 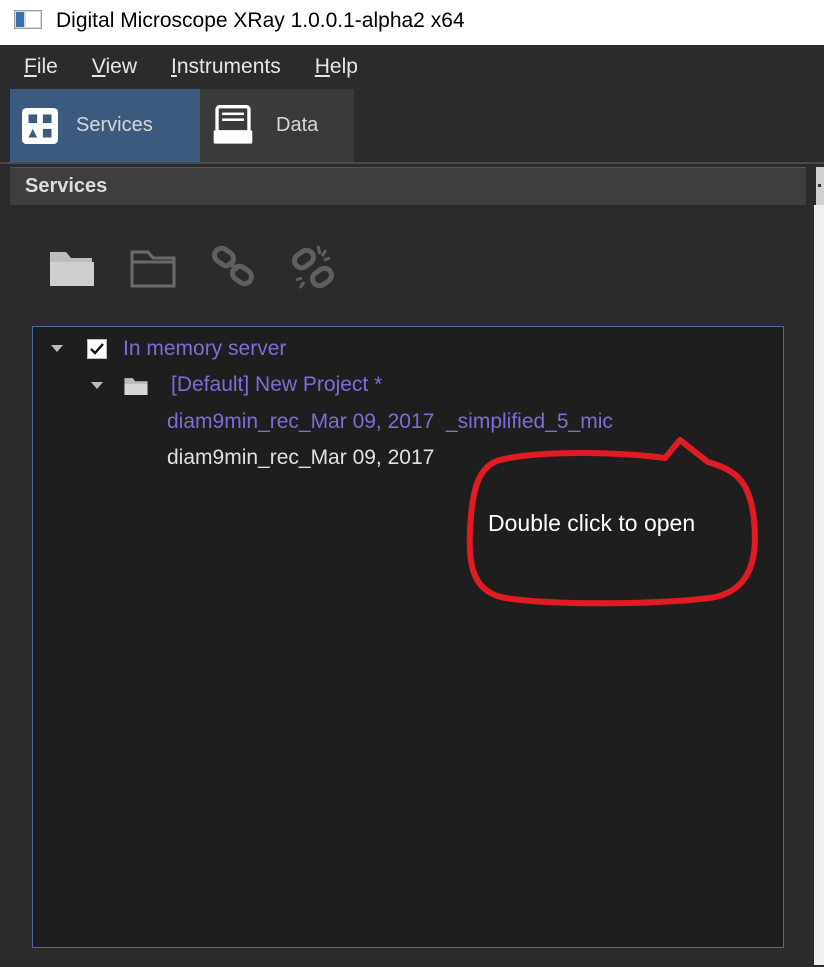 I want to click on panel-title: Services, so click(x=66, y=186).